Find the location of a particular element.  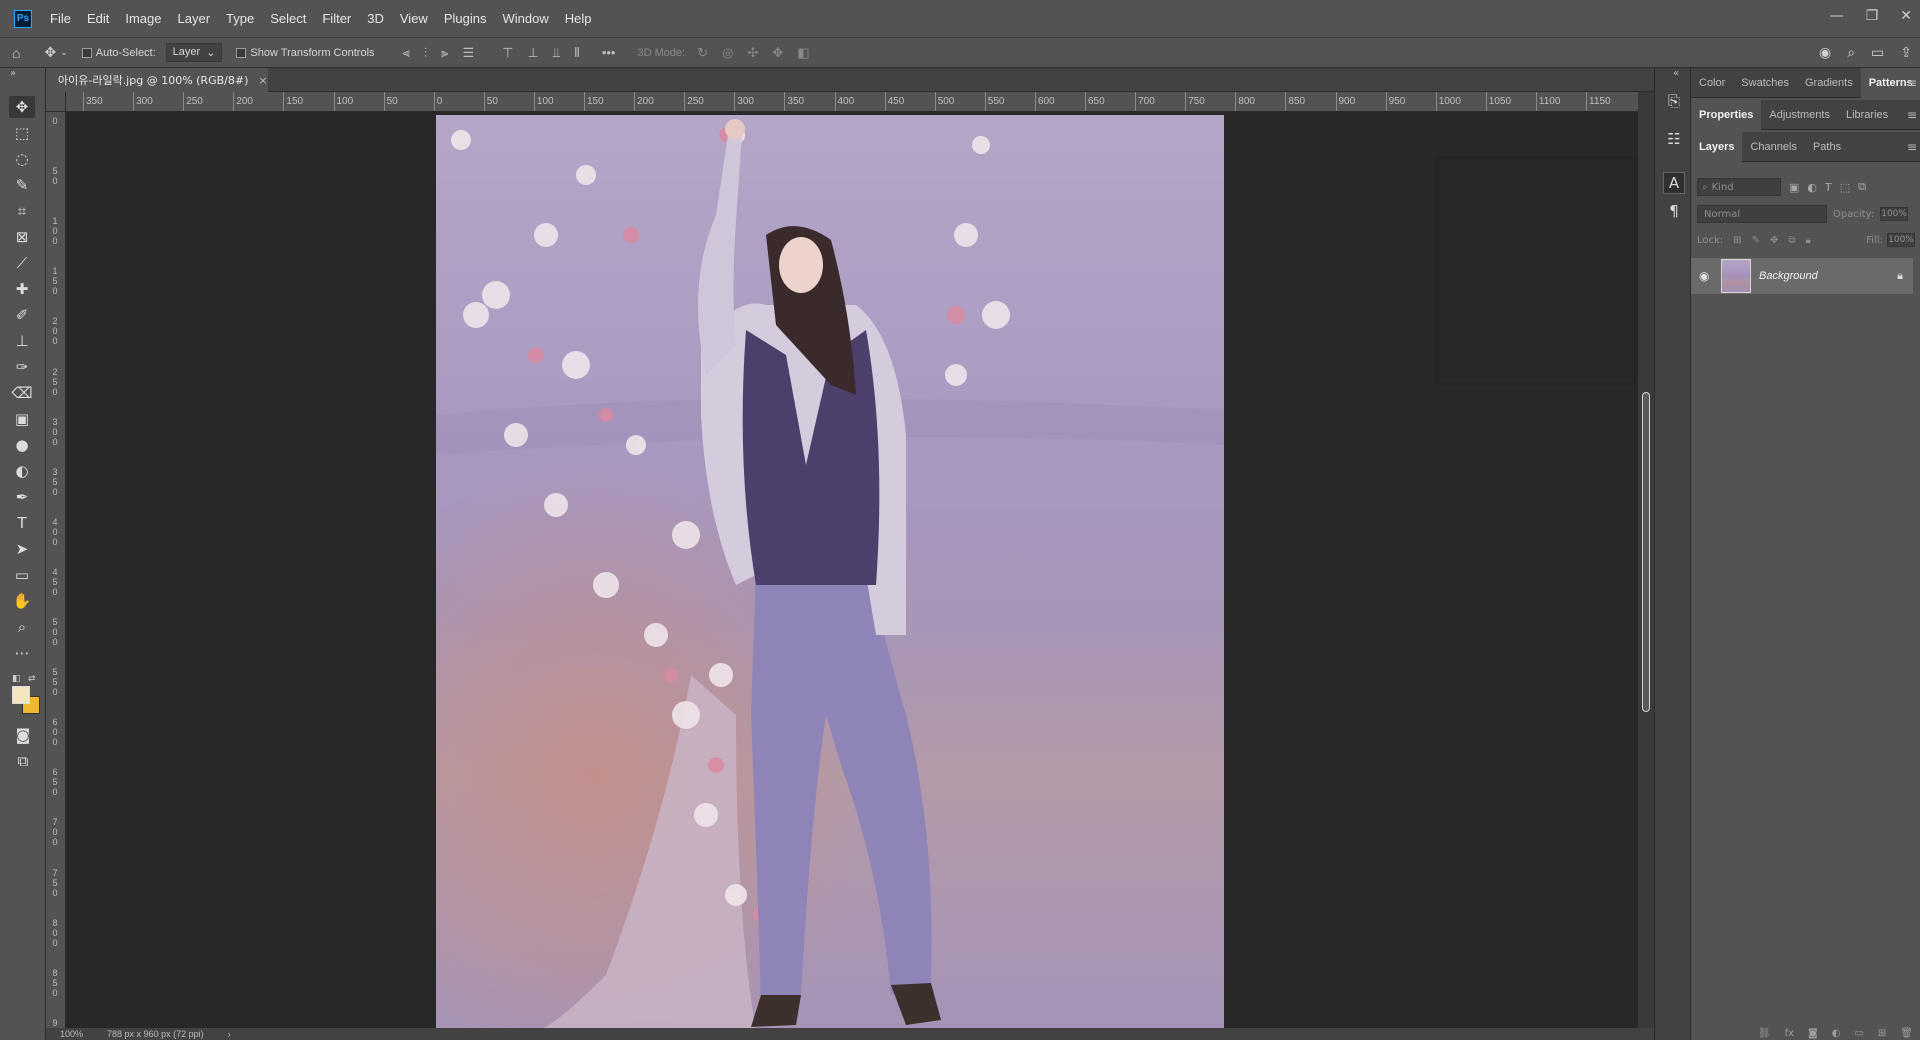

eraser-tool-icon: ⌫ is located at coordinates (22, 393).